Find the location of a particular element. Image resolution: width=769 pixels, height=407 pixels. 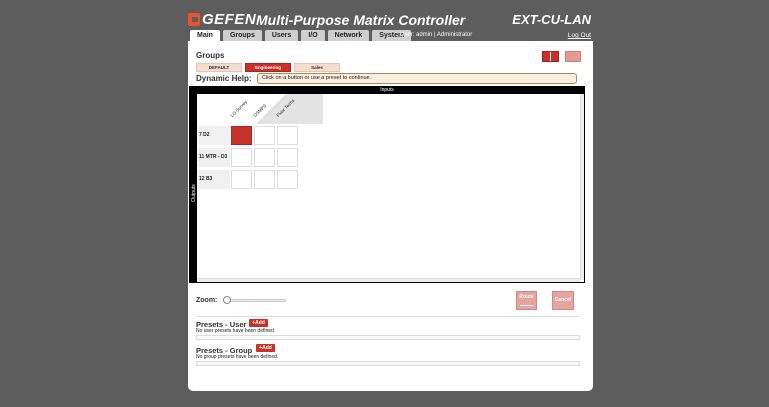

outputs-label: Outputs is located at coordinates (194, 193).